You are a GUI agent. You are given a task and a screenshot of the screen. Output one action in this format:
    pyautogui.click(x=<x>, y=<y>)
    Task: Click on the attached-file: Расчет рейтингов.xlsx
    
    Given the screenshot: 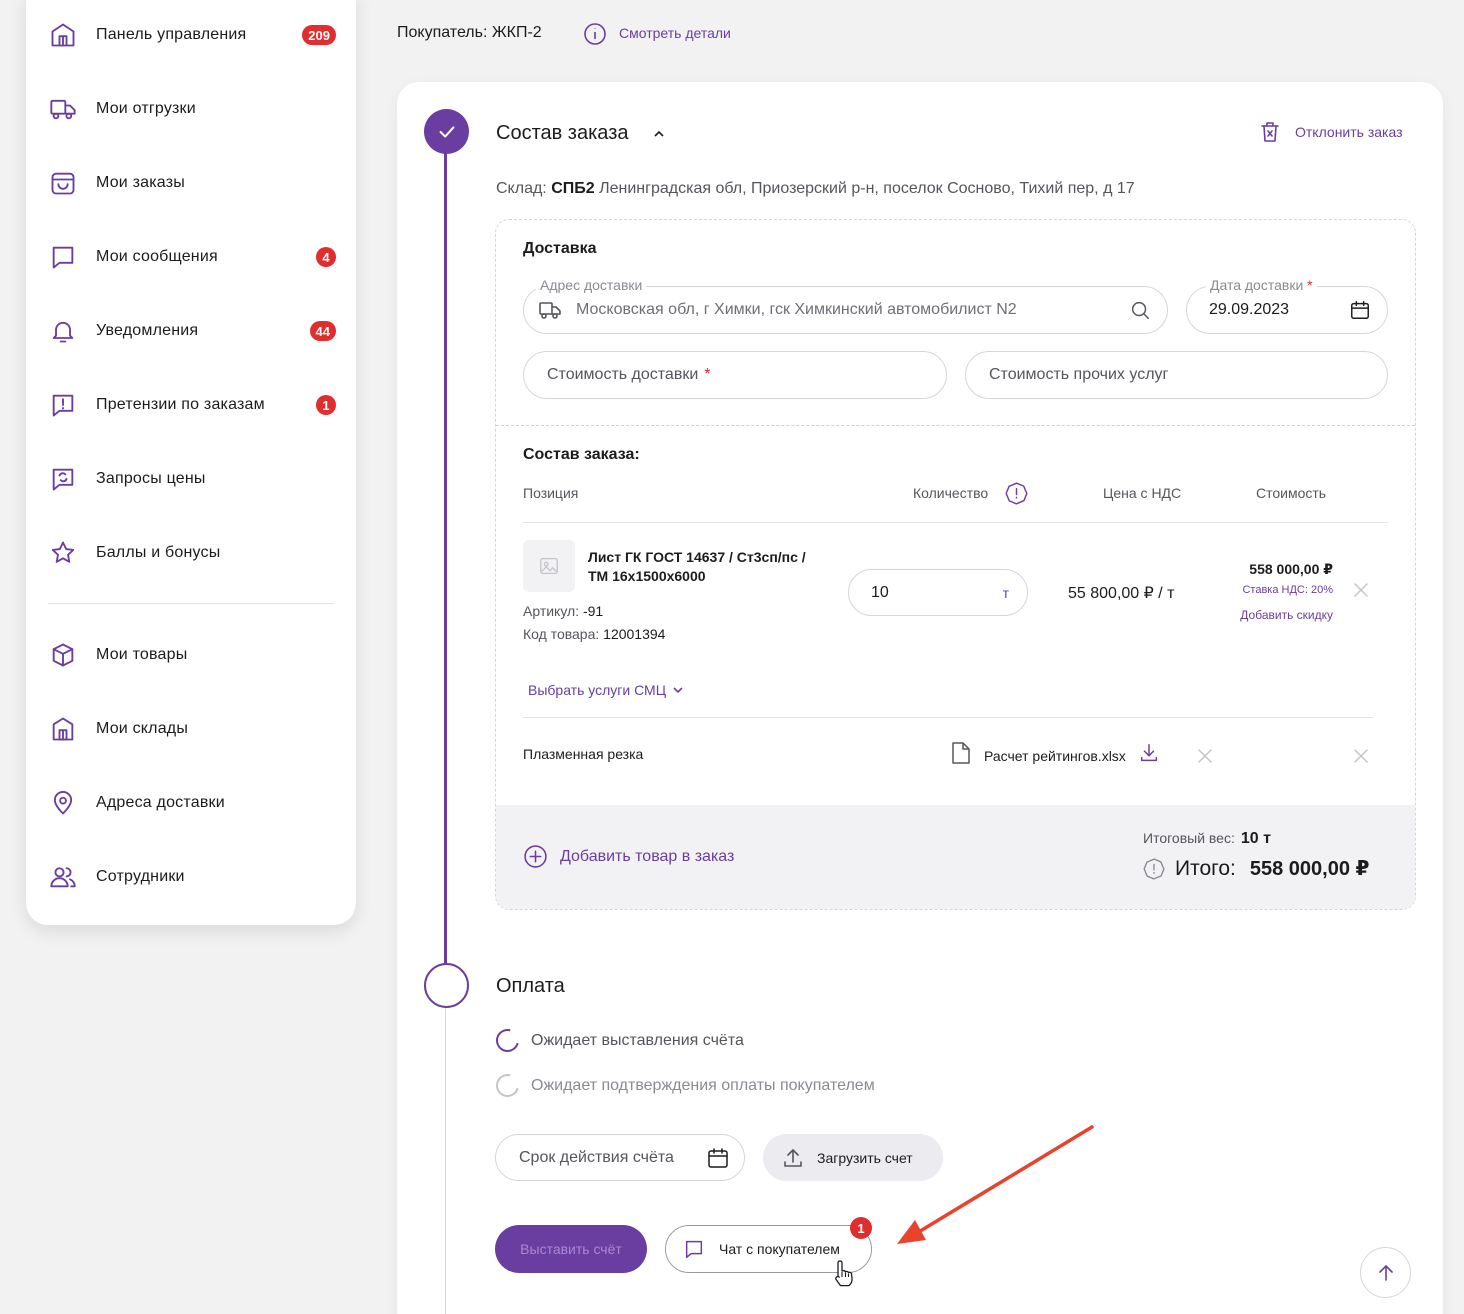 What is the action you would take?
    pyautogui.click(x=1055, y=755)
    